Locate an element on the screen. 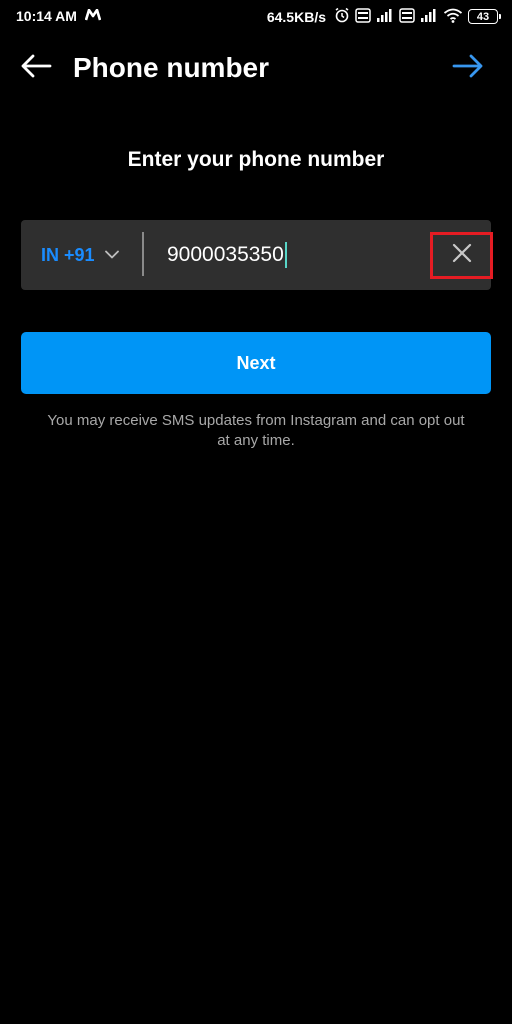  back-button is located at coordinates (36, 68).